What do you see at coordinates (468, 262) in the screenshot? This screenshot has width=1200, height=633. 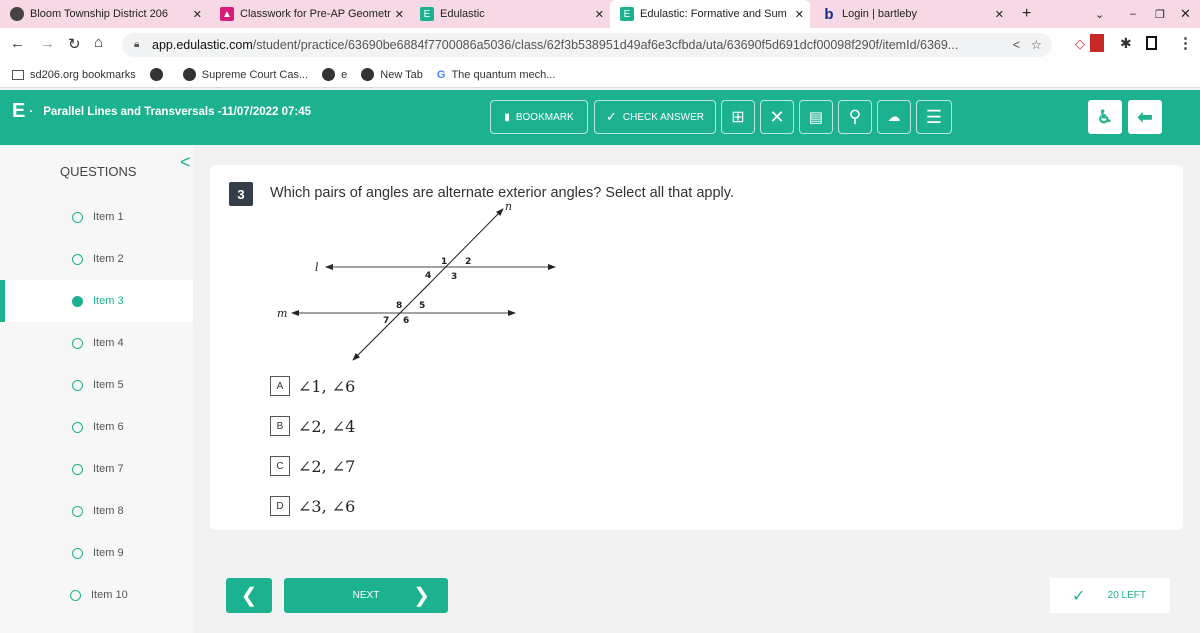 I see `angle-label: 2` at bounding box center [468, 262].